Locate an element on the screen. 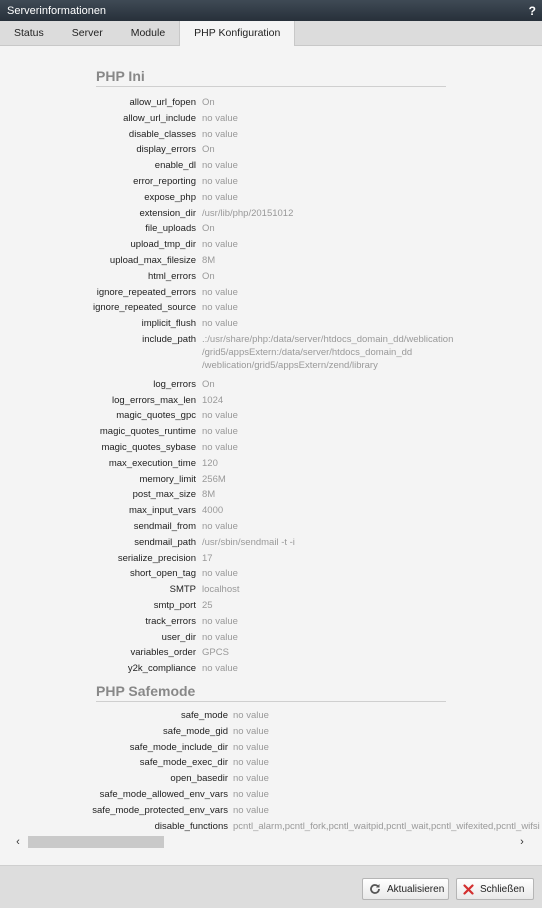 The width and height of the screenshot is (542, 908). config-key: allow_url_include is located at coordinates (159, 118).